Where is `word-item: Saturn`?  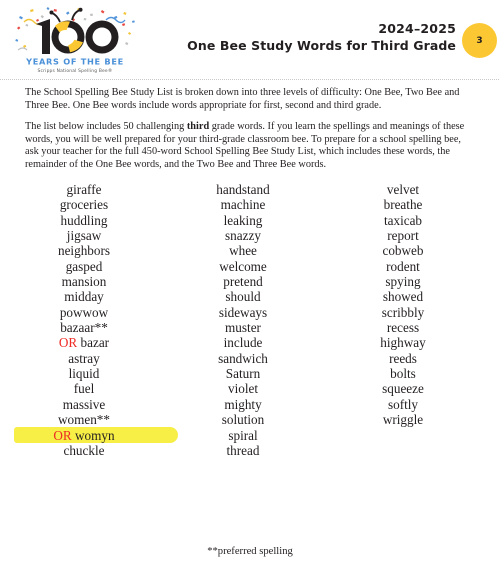
word-item: Saturn is located at coordinates (243, 373).